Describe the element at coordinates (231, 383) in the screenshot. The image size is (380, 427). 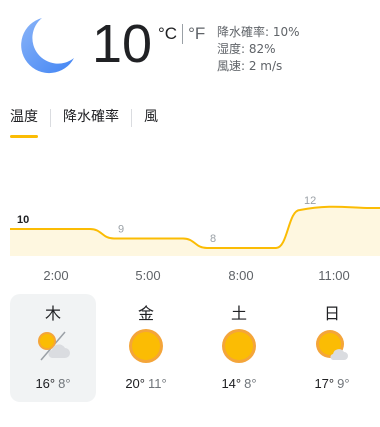
I see `high-temp: 14°` at that location.